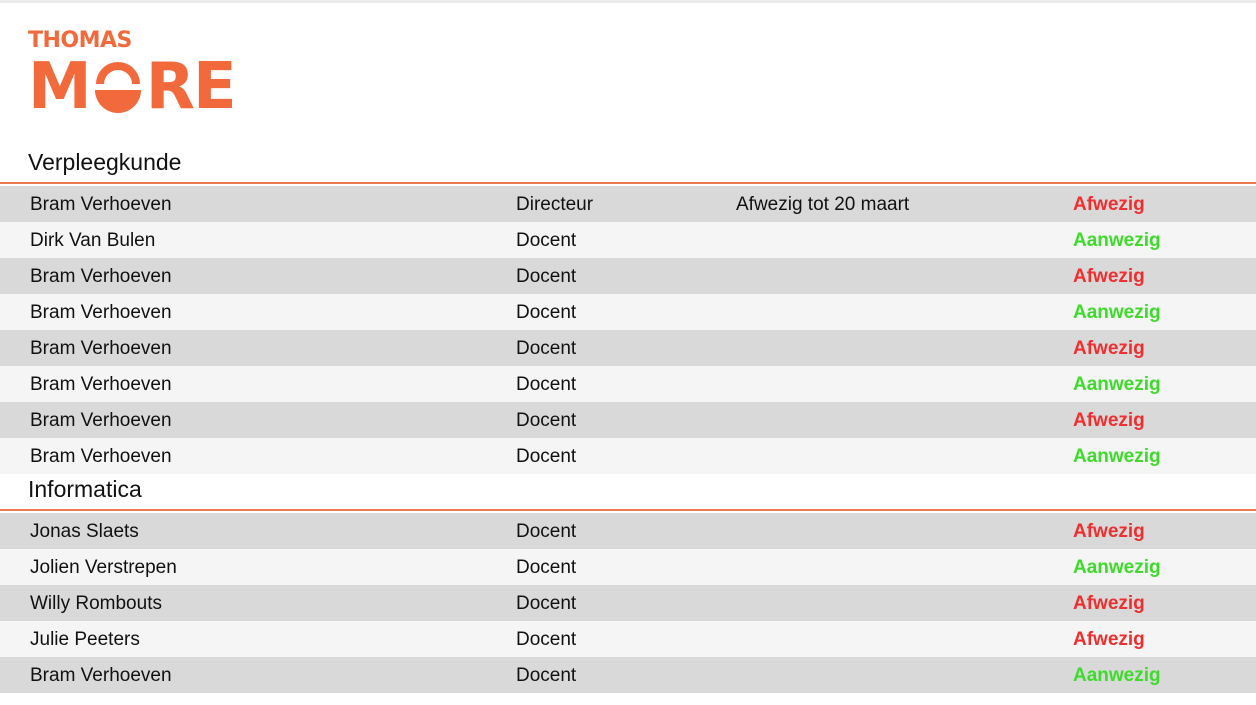  What do you see at coordinates (628, 567) in the screenshot?
I see `staff-row: Jolien Verstrepen Docent Aanwezig` at bounding box center [628, 567].